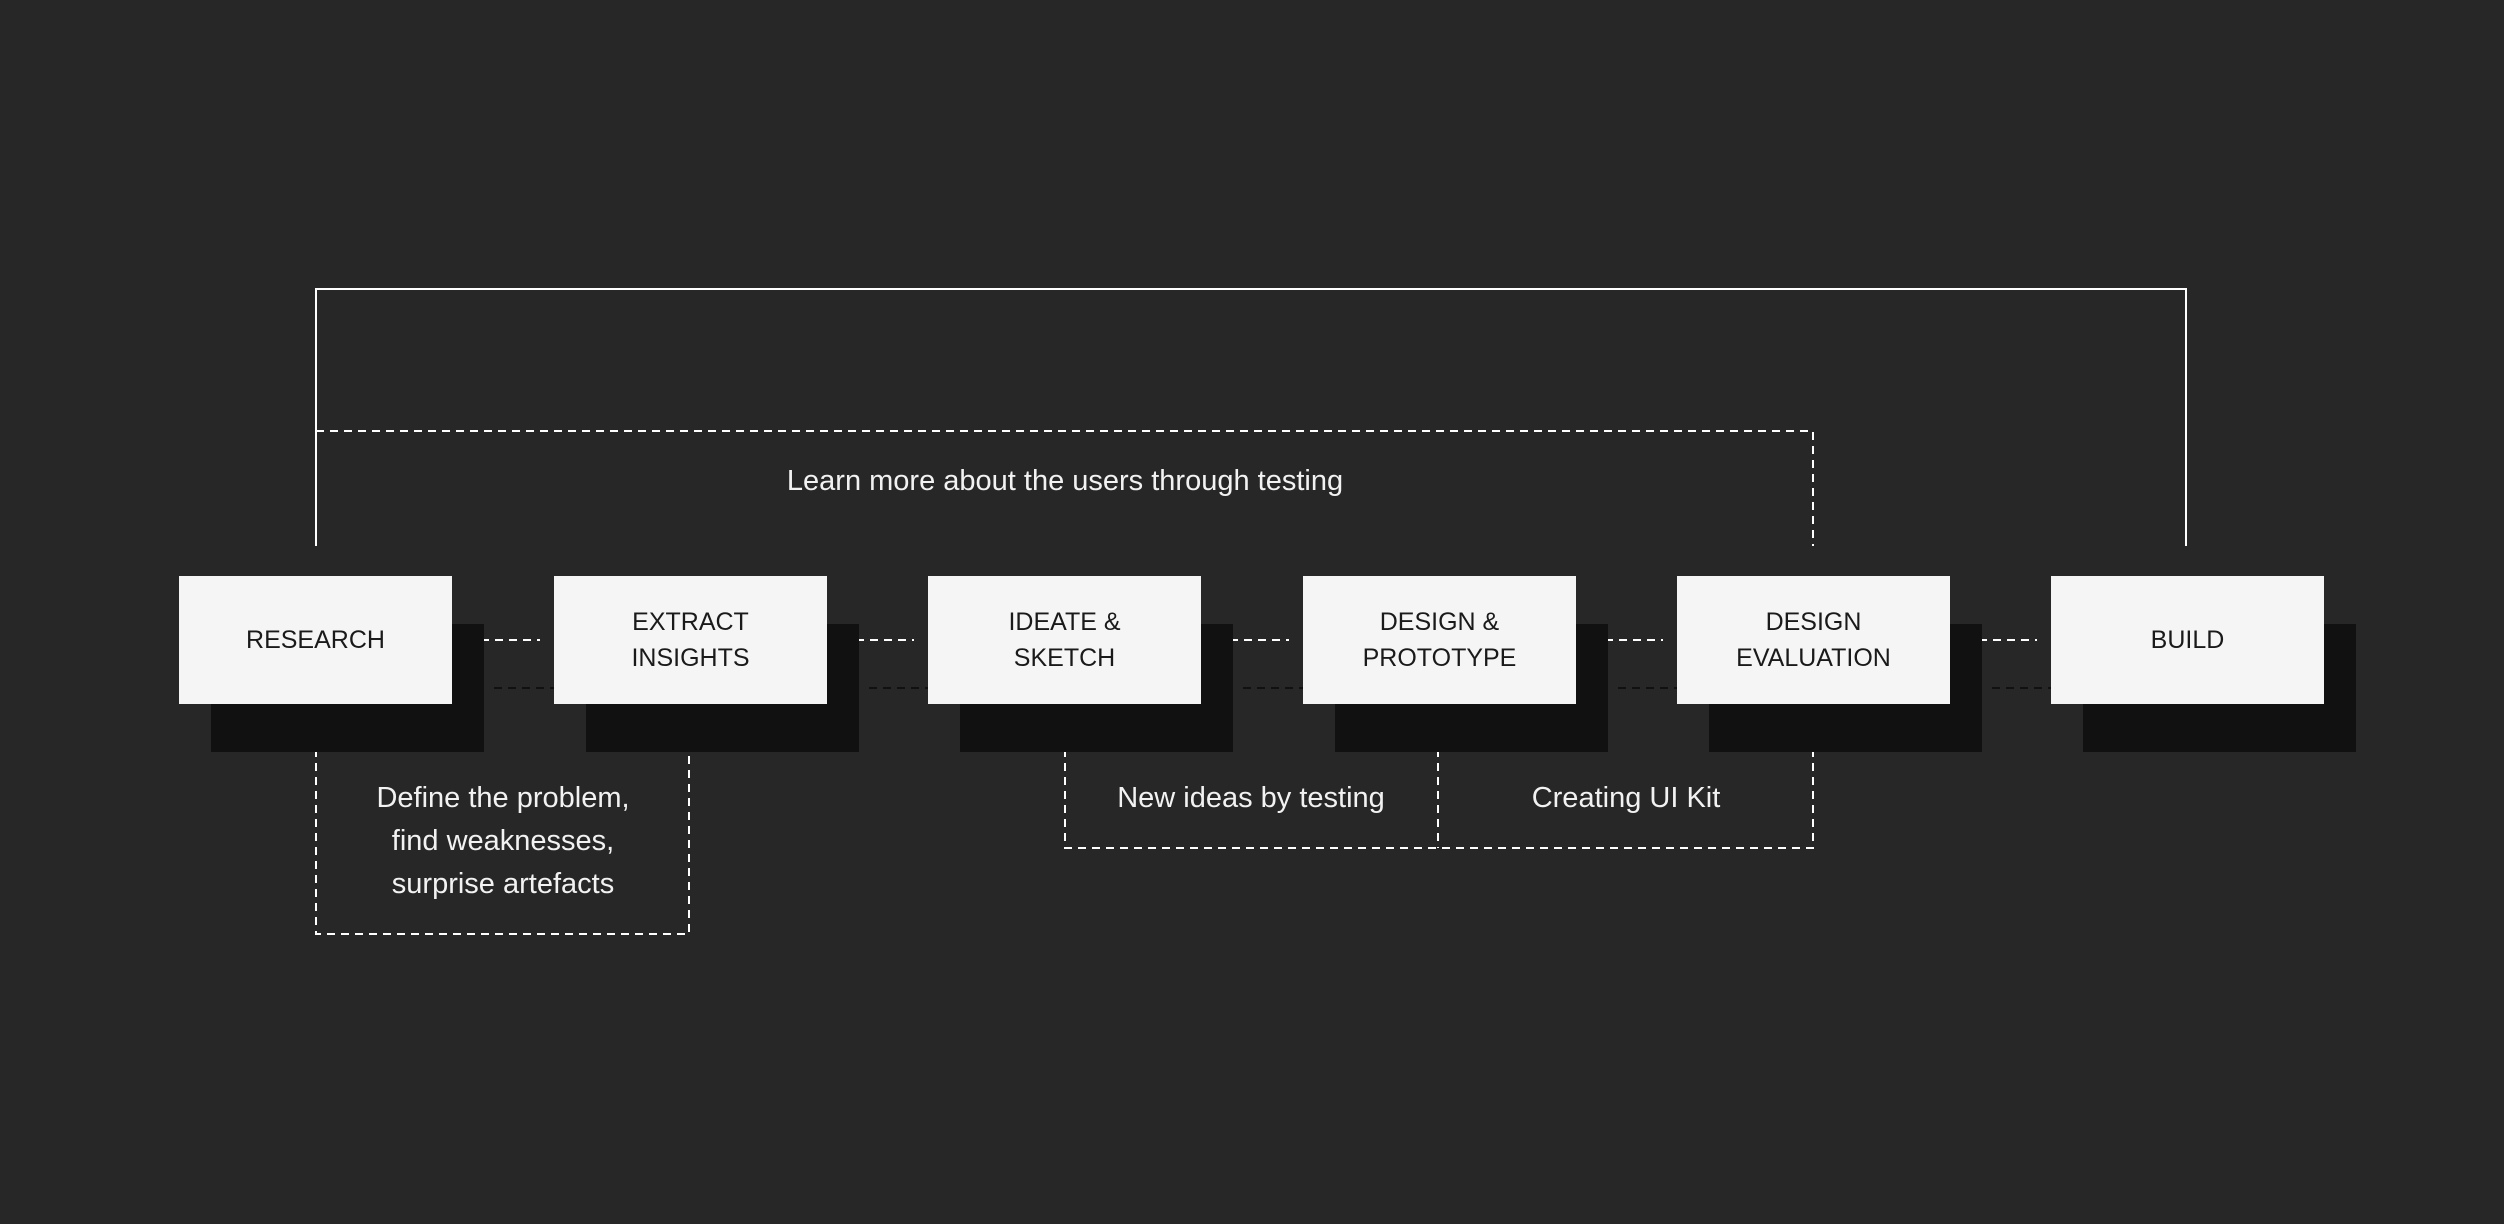 The height and width of the screenshot is (1224, 2504). I want to click on ideate-design-label: New ideas by testing, so click(1251, 798).